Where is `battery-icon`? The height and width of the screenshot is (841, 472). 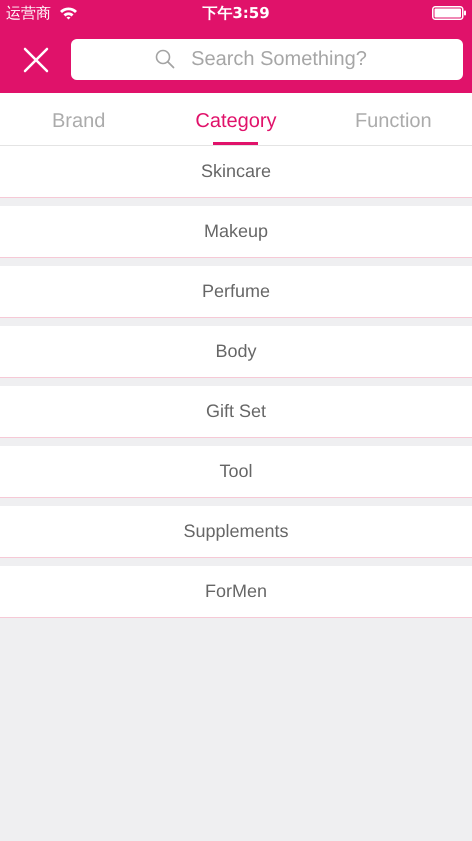 battery-icon is located at coordinates (449, 13).